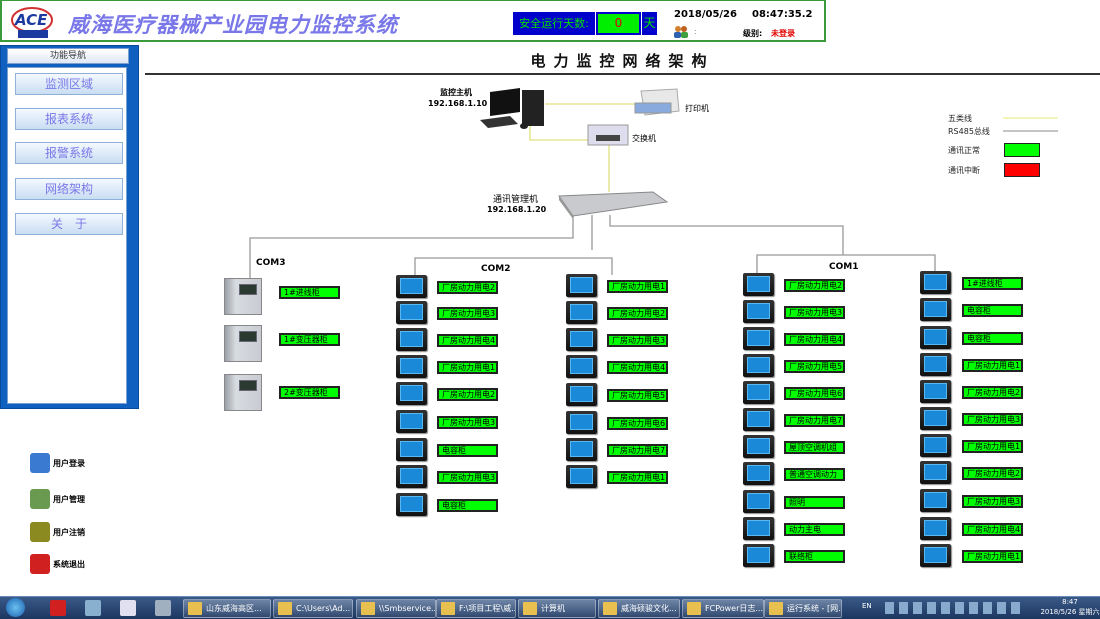  Describe the element at coordinates (163, 608) in the screenshot. I see `calculator-icon` at that location.